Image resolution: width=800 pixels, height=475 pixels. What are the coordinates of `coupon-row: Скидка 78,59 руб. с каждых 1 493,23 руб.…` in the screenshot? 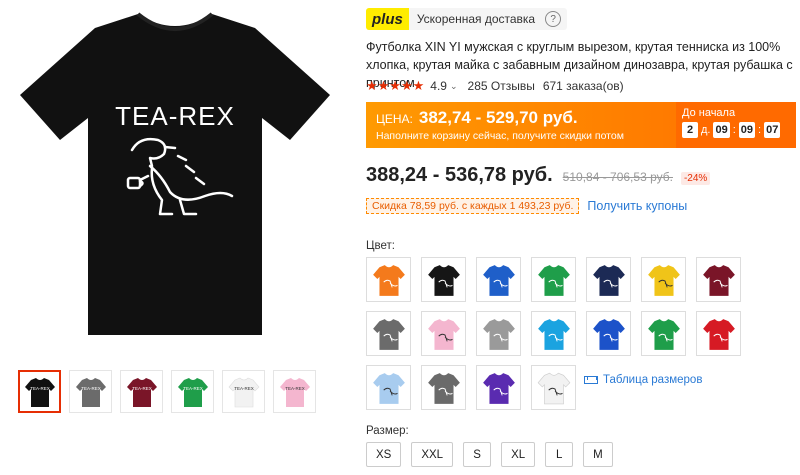 It's located at (526, 206).